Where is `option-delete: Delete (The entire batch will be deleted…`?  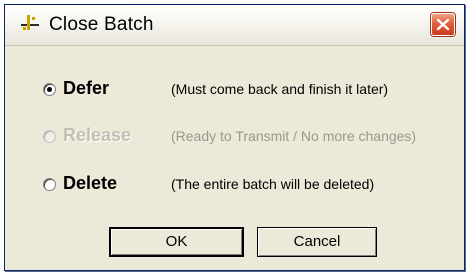 option-delete: Delete (The entire batch will be deleted… is located at coordinates (253, 186).